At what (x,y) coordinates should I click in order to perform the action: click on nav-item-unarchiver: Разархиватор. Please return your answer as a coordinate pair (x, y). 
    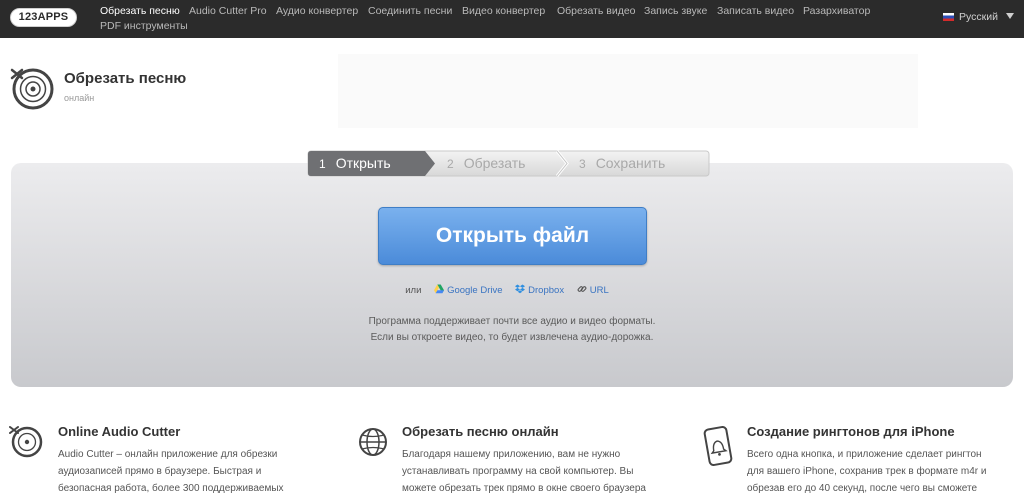
    Looking at the image, I should click on (836, 11).